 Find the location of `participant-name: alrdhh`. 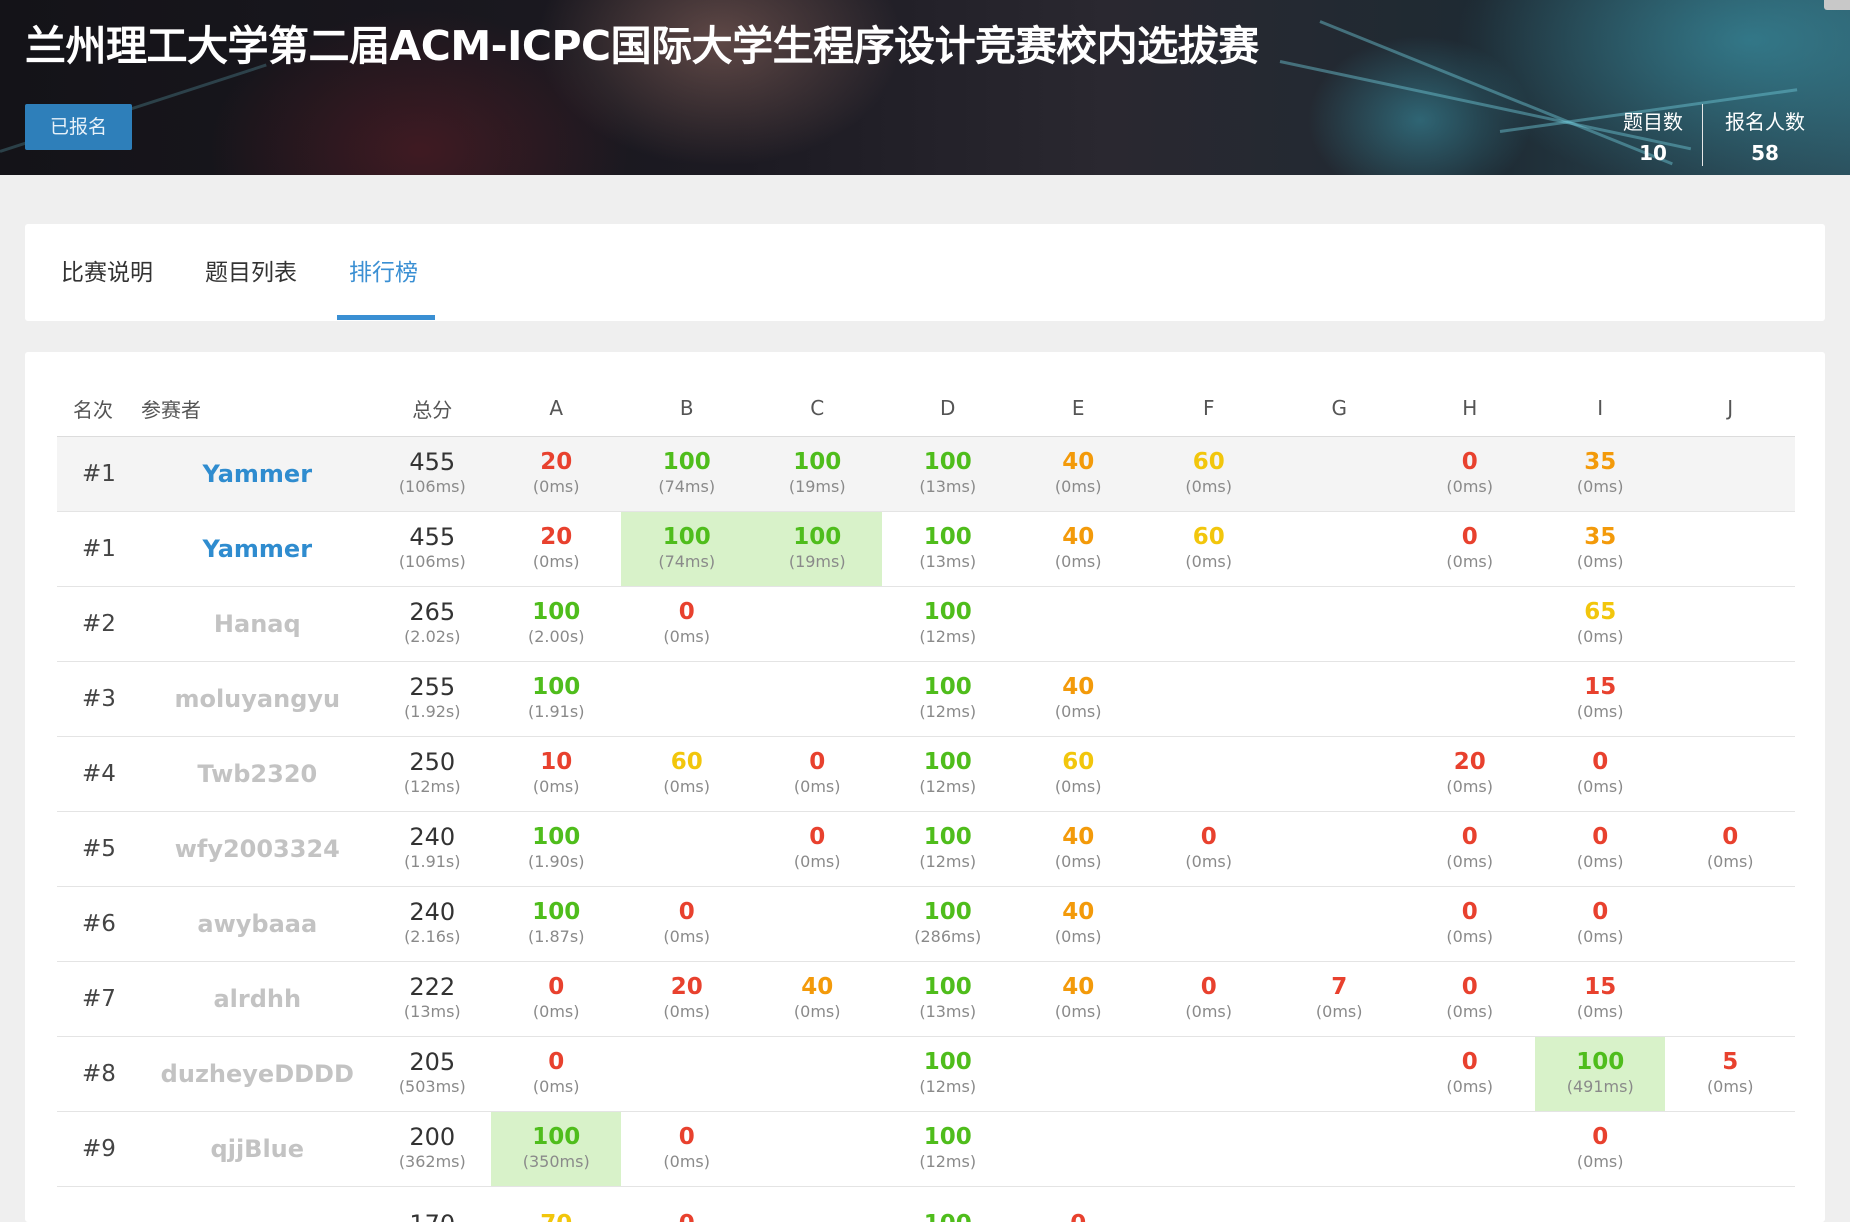

participant-name: alrdhh is located at coordinates (257, 999).